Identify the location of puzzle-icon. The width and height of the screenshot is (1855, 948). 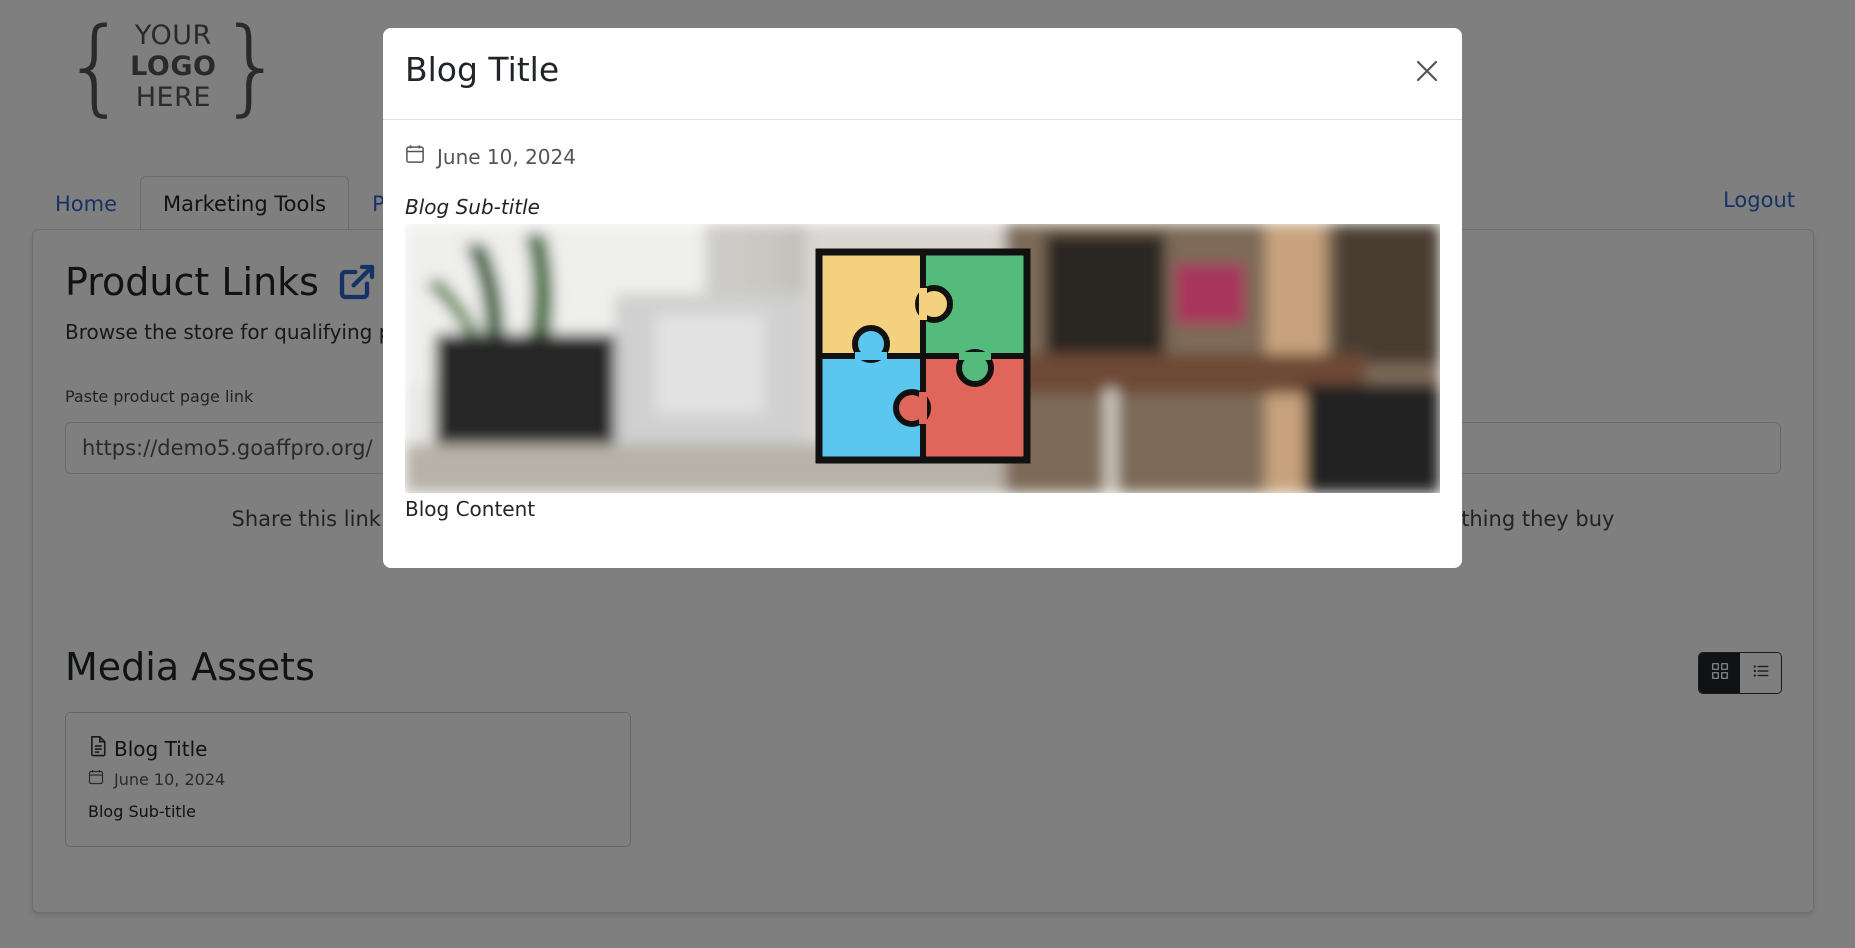
(923, 356).